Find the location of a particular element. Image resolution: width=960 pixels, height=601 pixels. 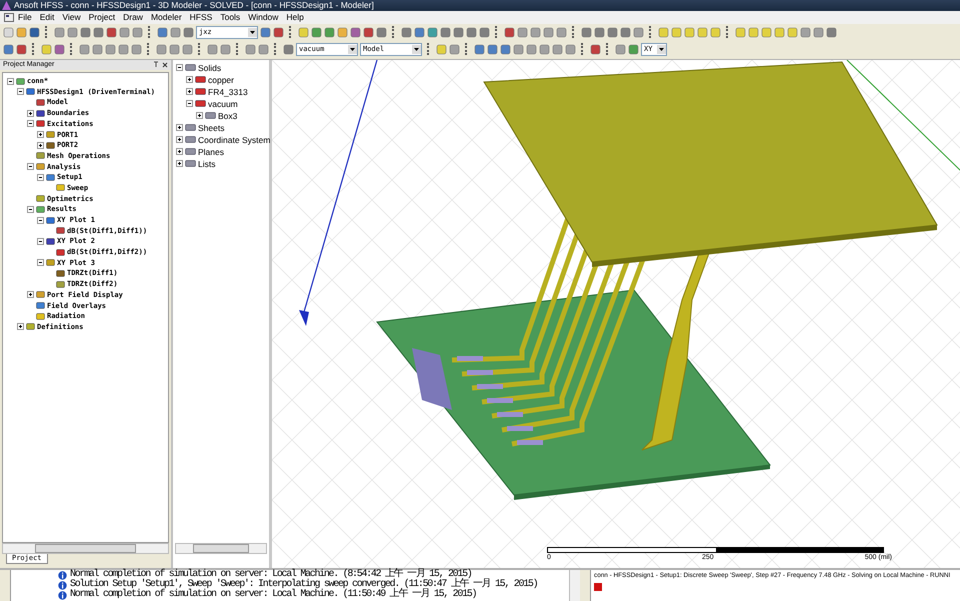

menu-item: View is located at coordinates (71, 17).